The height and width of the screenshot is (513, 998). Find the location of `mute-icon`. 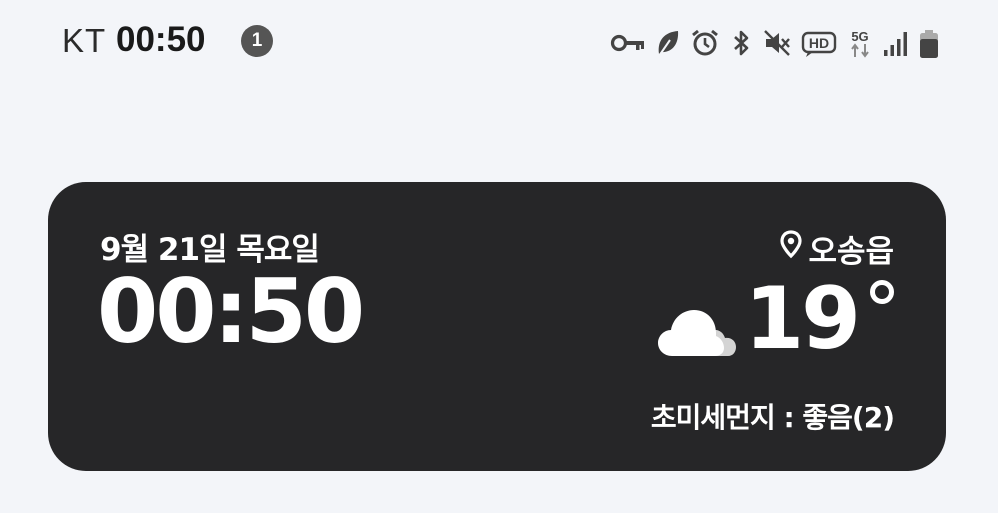

mute-icon is located at coordinates (777, 43).